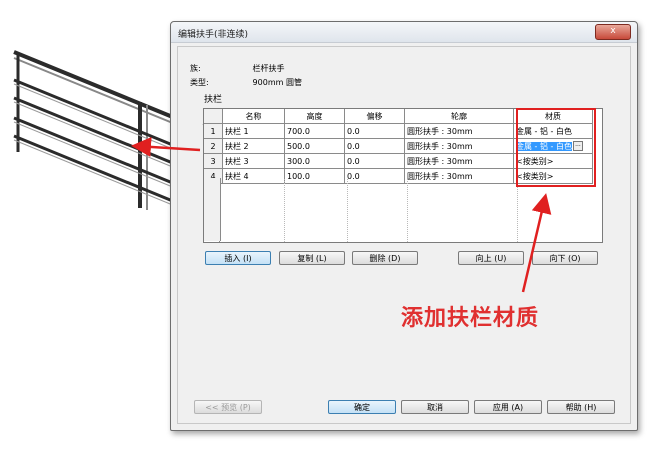 This screenshot has width=656, height=449. I want to click on family-value: 栏杆扶手, so click(268, 68).